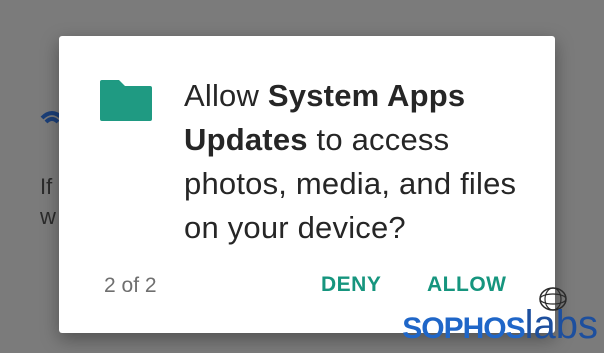  What do you see at coordinates (126, 100) in the screenshot?
I see `folder-icon` at bounding box center [126, 100].